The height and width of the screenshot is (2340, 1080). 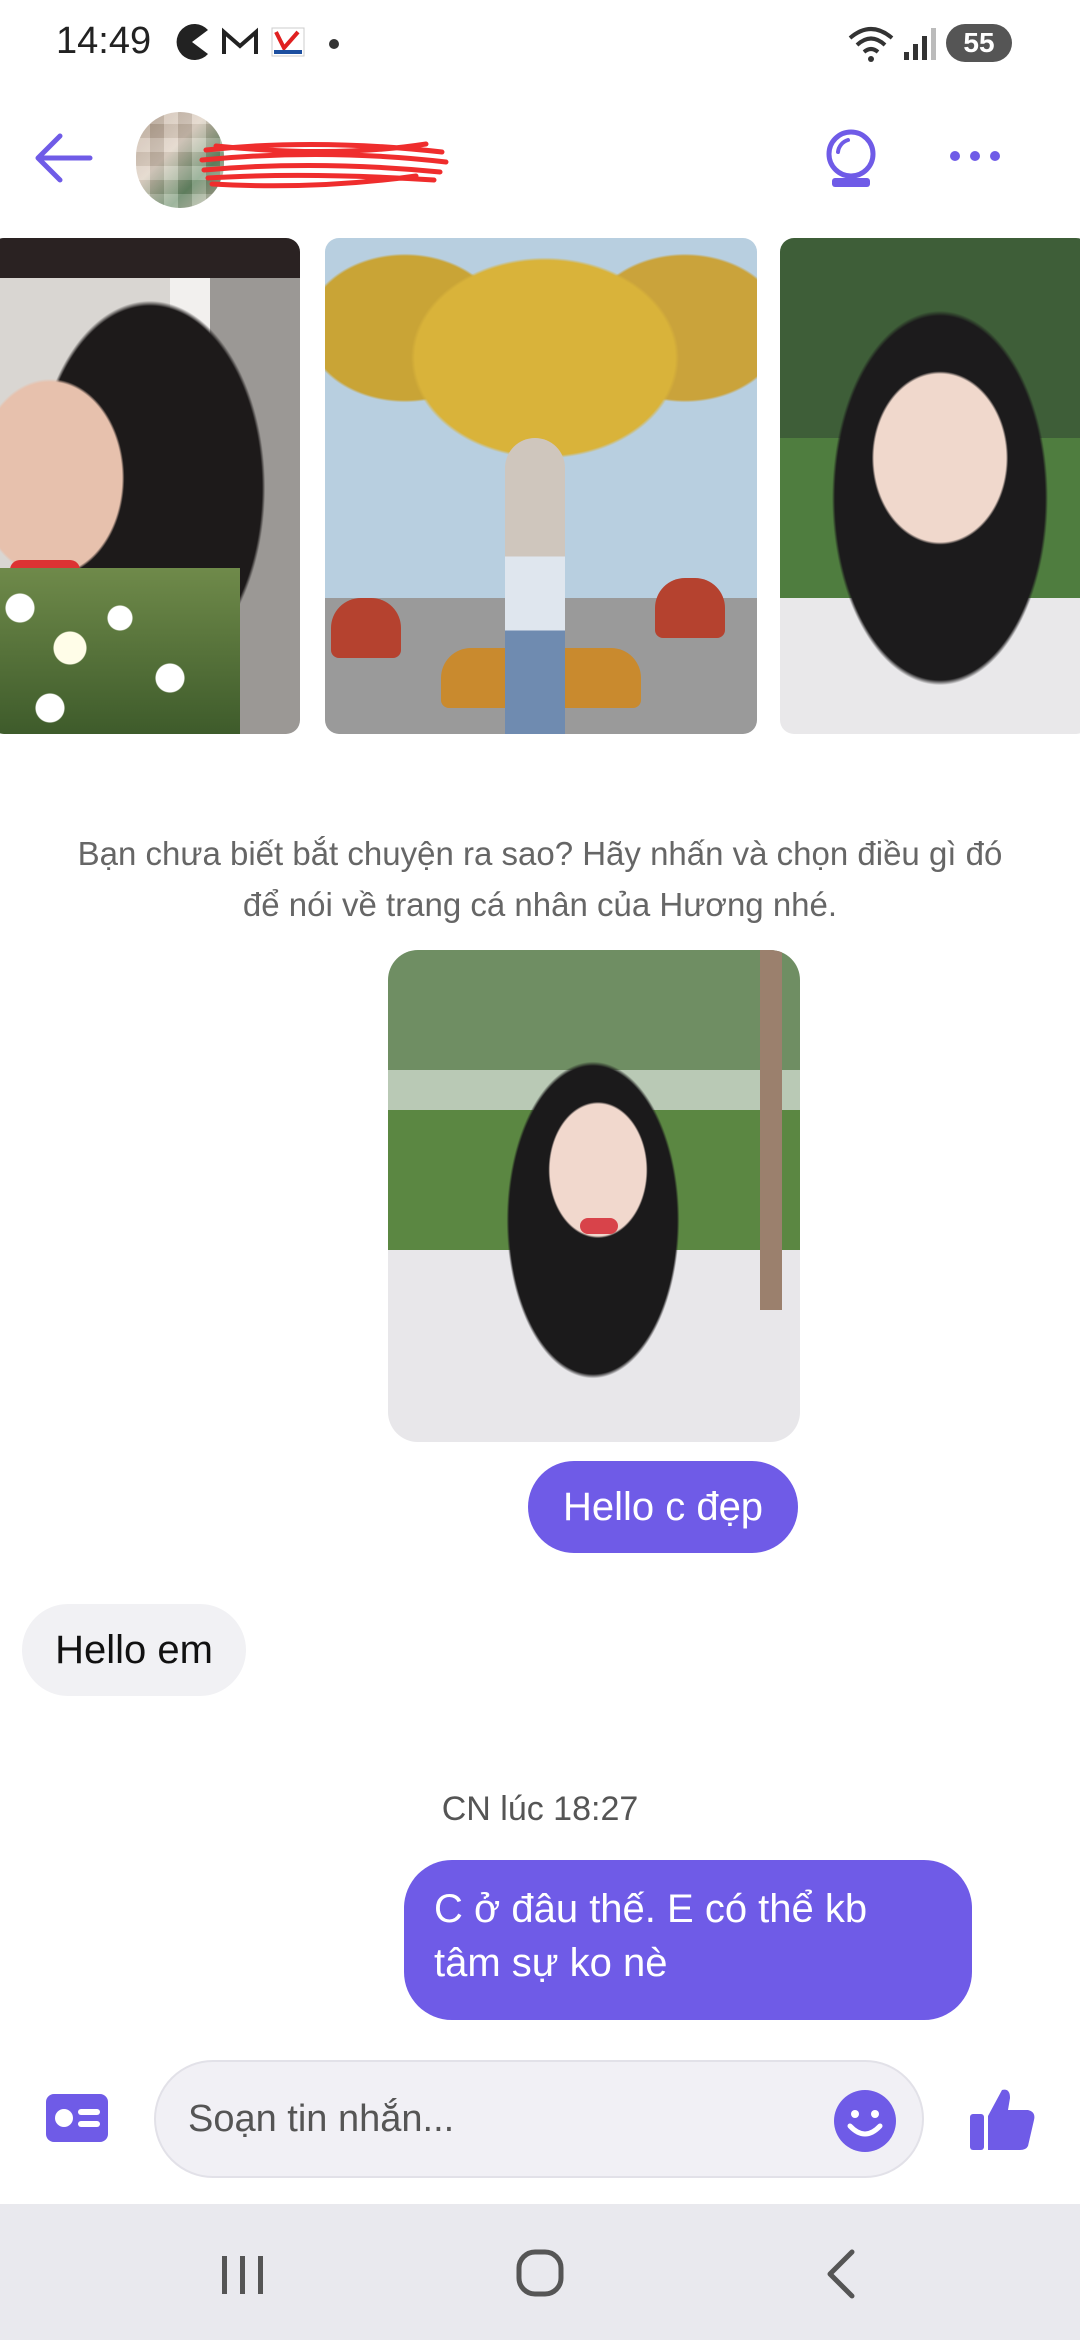 What do you see at coordinates (540, 1809) in the screenshot?
I see `message-timestamp: CN lúc 18:27` at bounding box center [540, 1809].